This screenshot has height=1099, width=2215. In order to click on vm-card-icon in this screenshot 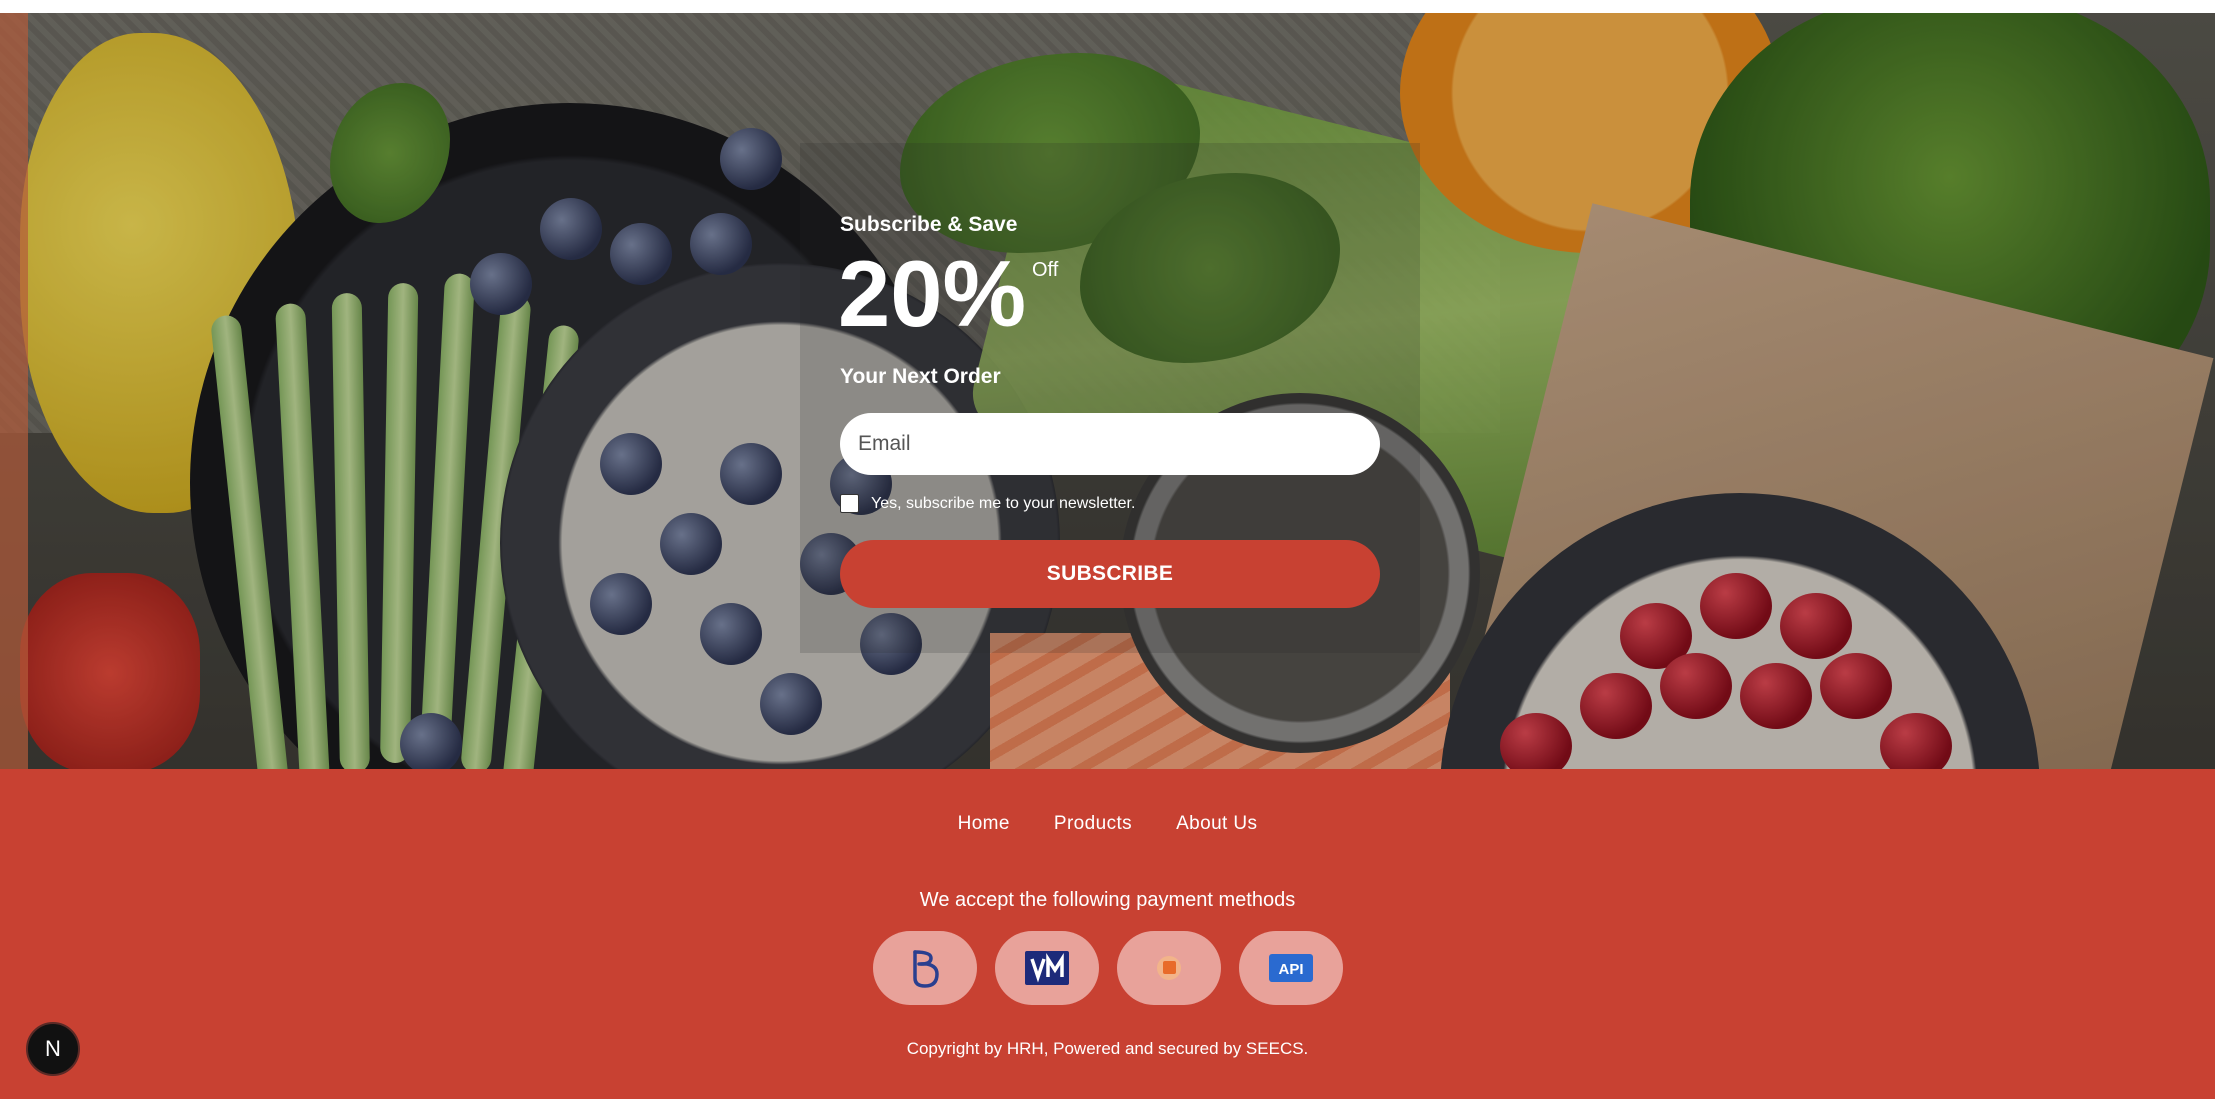, I will do `click(1046, 968)`.